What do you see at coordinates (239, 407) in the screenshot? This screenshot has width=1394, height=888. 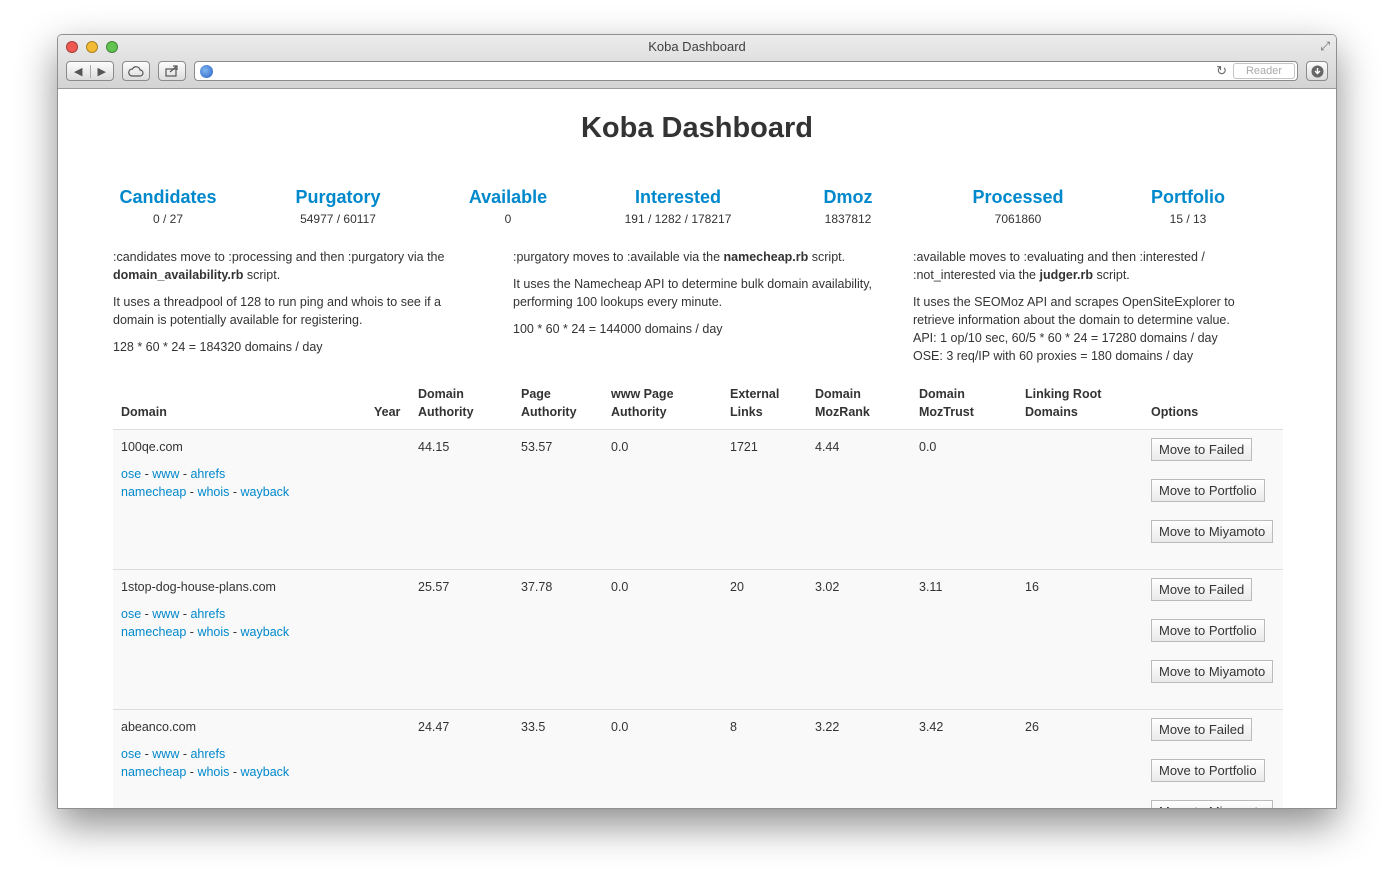 I see `col-header-domain: Domain` at bounding box center [239, 407].